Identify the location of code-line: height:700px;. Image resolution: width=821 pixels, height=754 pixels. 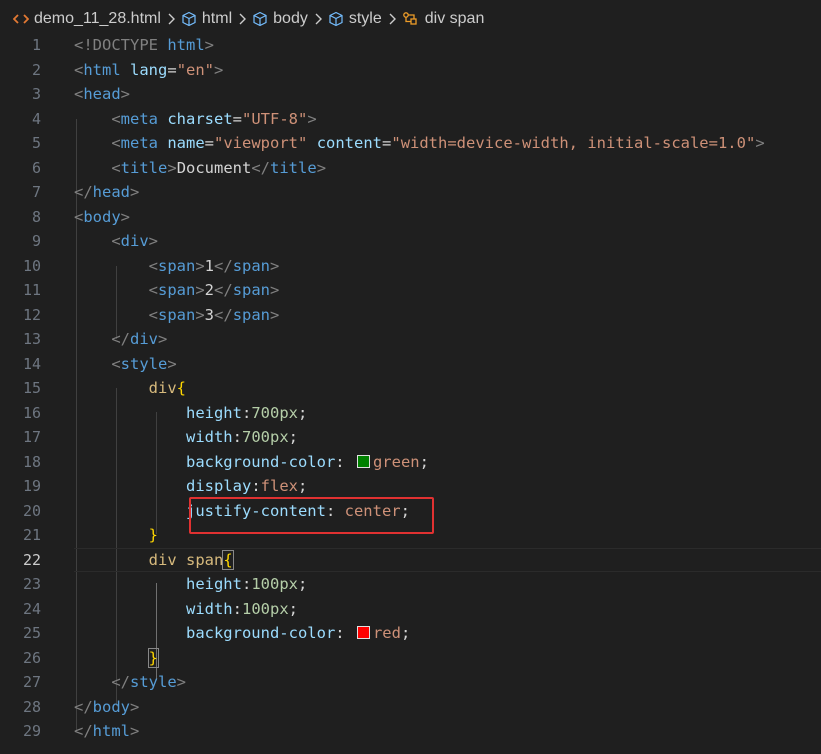
(246, 412).